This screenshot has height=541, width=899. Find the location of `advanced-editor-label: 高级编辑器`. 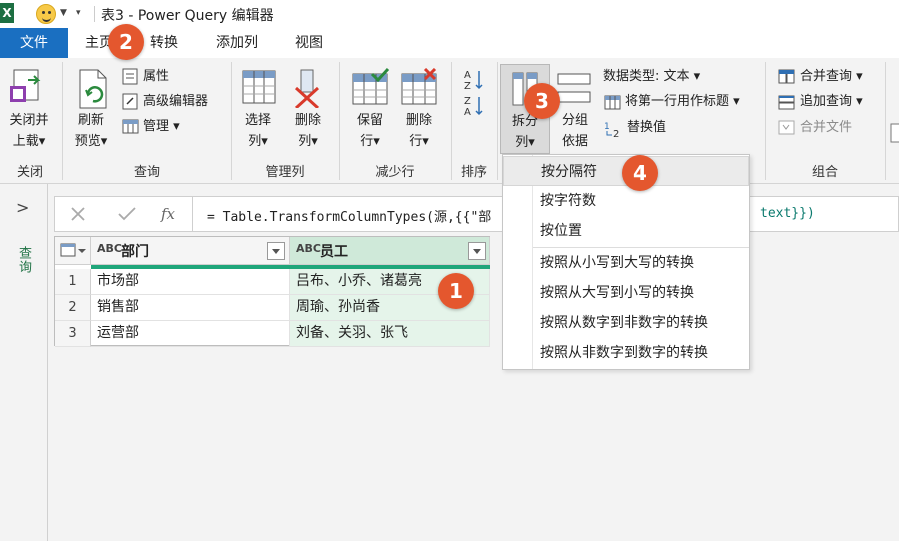

advanced-editor-label: 高级编辑器 is located at coordinates (176, 101).